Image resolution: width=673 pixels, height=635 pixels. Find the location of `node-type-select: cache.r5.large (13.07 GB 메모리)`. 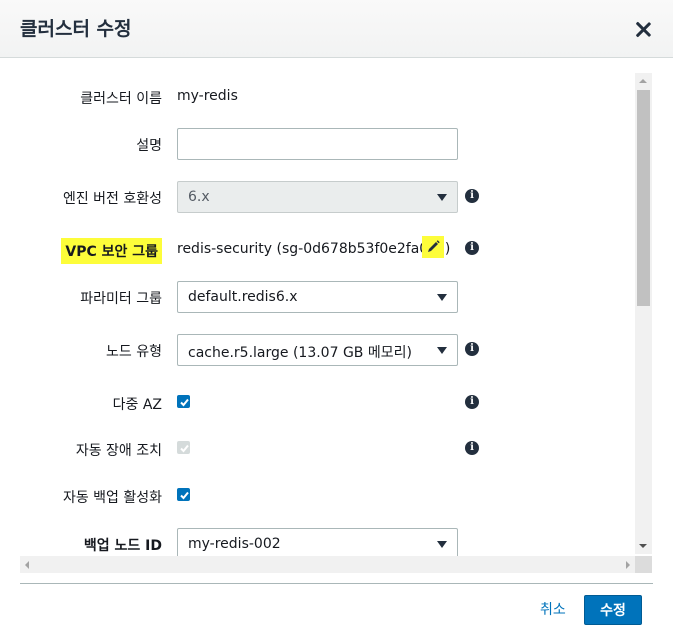

node-type-select: cache.r5.large (13.07 GB 메모리) is located at coordinates (317, 350).